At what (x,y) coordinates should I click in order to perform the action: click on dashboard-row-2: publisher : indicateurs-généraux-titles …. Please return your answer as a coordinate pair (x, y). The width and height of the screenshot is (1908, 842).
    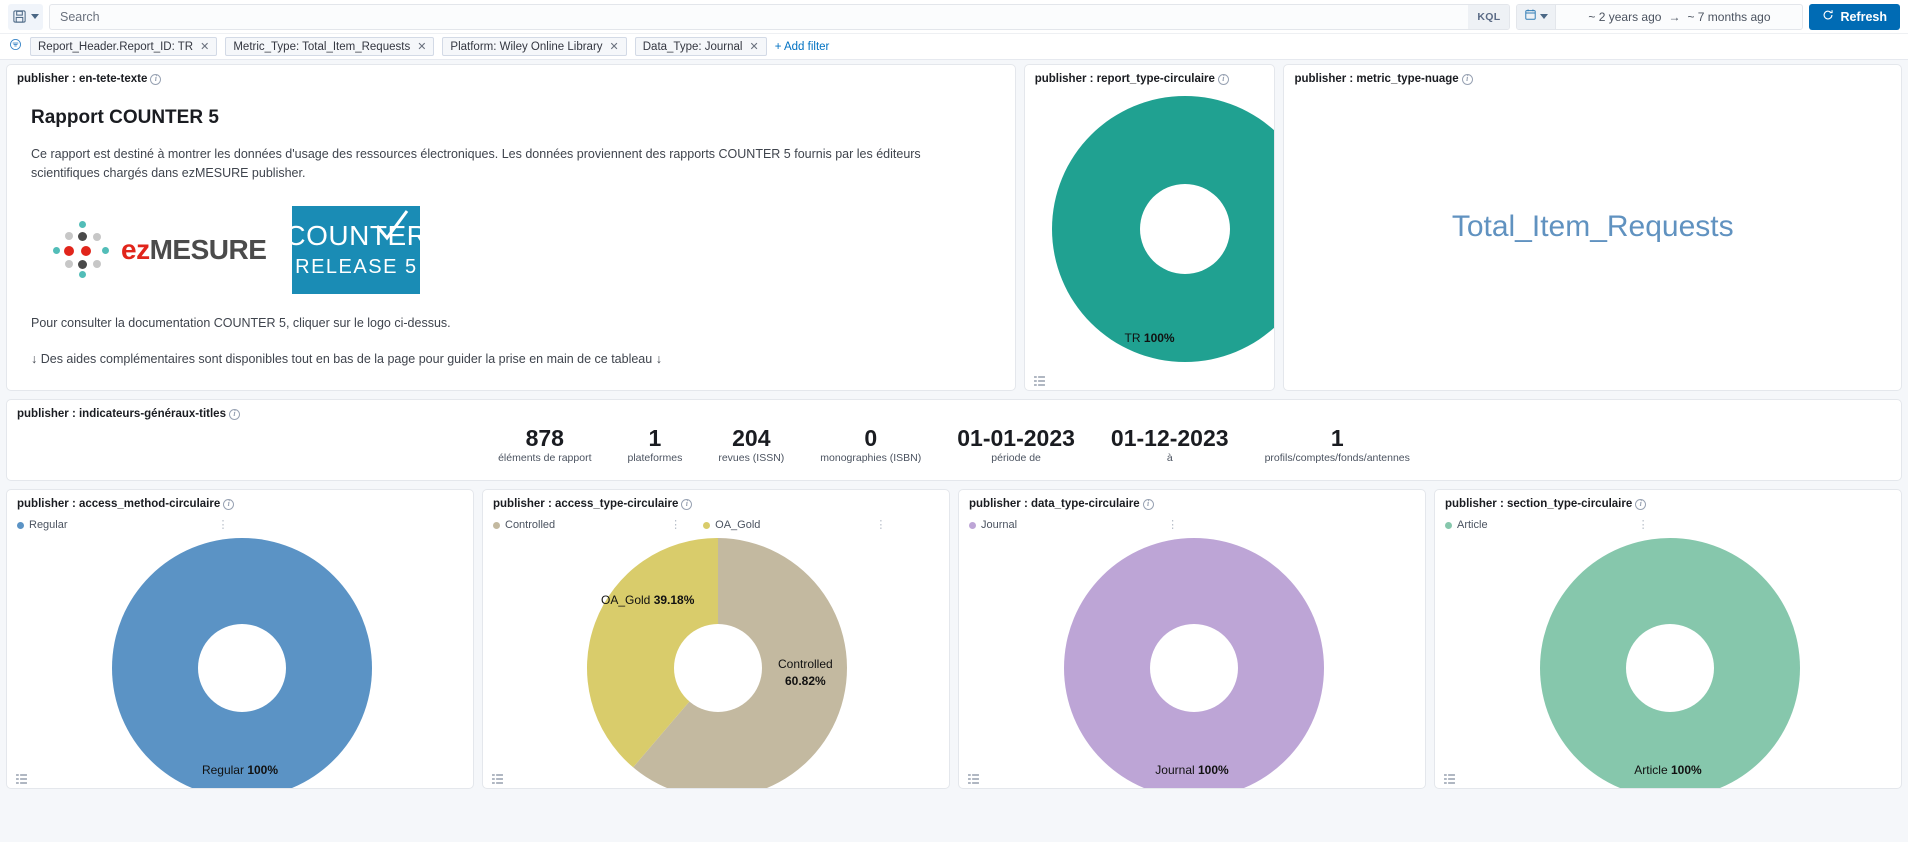
    Looking at the image, I should click on (954, 440).